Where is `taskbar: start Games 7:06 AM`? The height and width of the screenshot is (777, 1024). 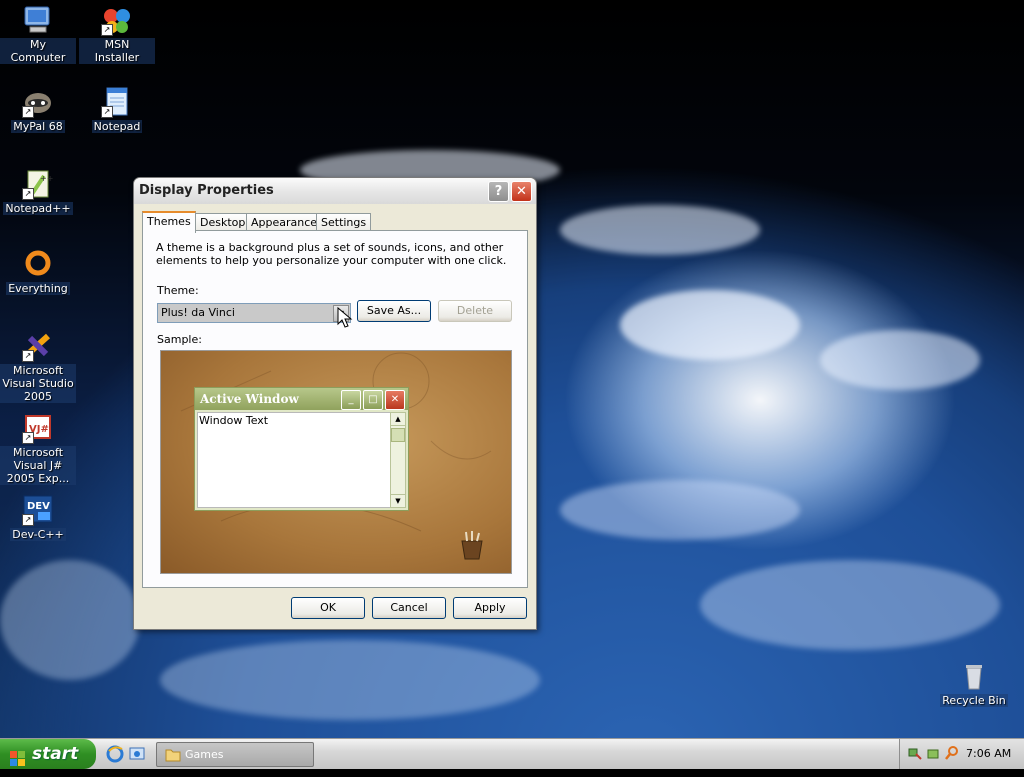 taskbar: start Games 7:06 AM is located at coordinates (512, 753).